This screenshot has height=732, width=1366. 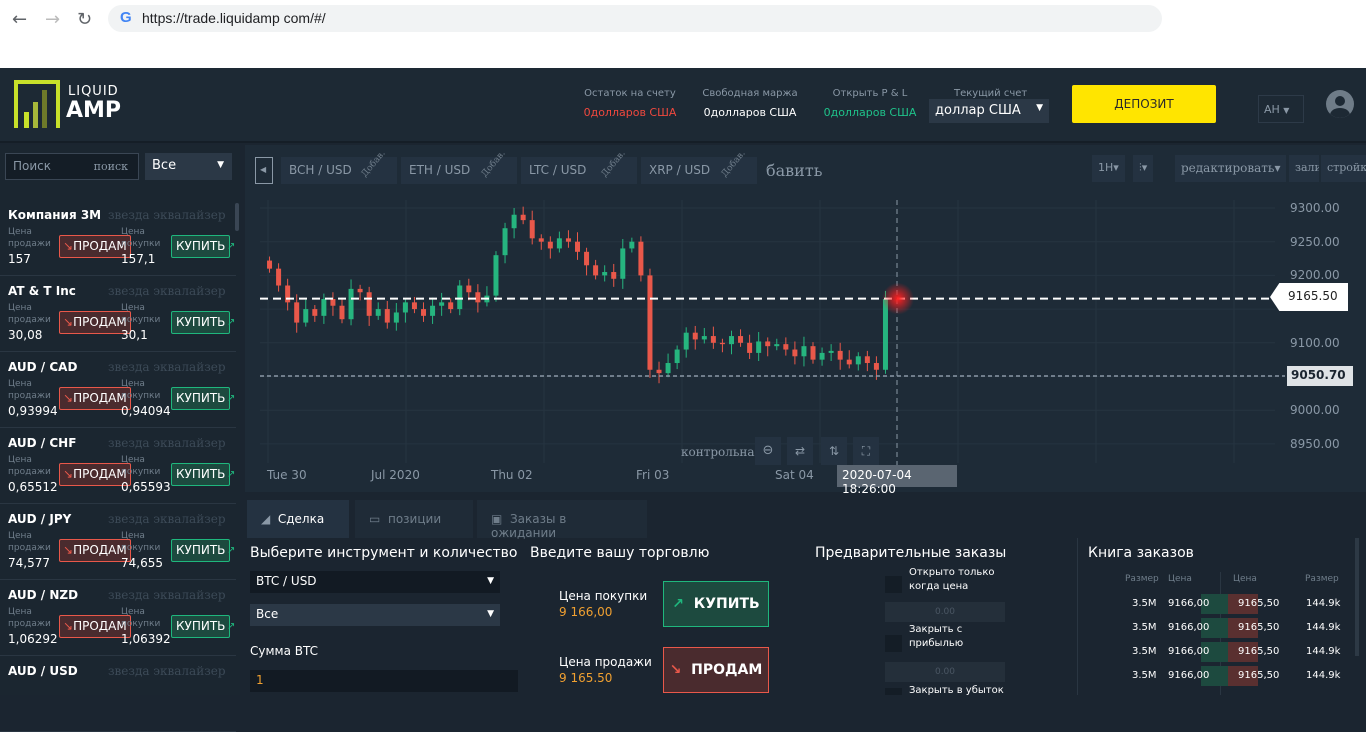 What do you see at coordinates (43, 367) in the screenshot?
I see `instrument-name: AUD / CAD` at bounding box center [43, 367].